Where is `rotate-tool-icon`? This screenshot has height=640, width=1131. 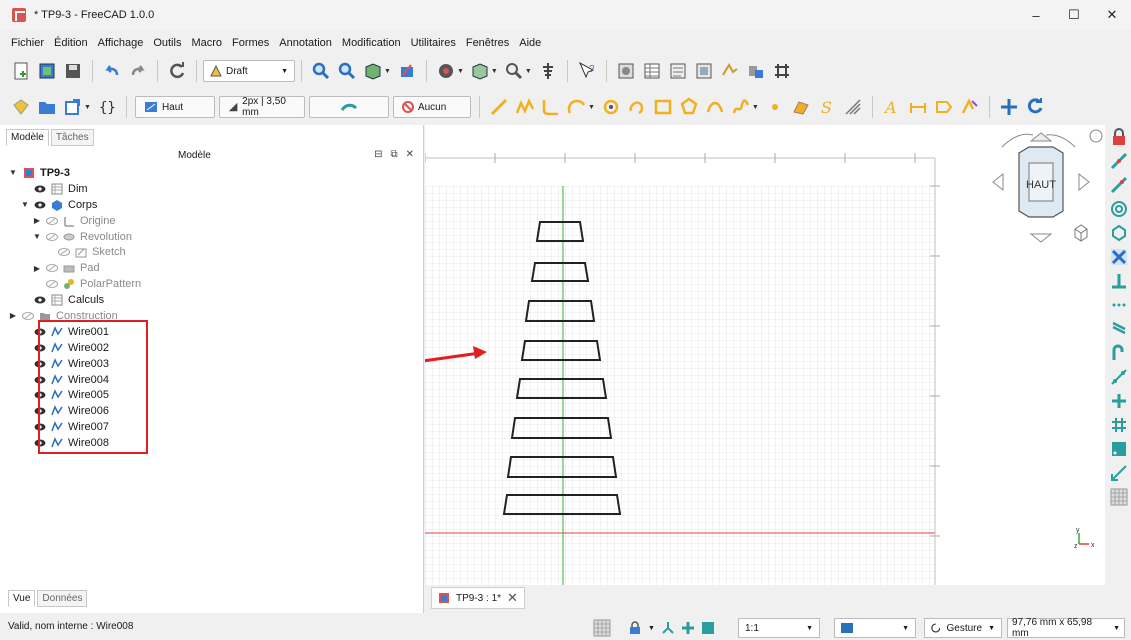
rotate-tool-icon is located at coordinates (1035, 107).